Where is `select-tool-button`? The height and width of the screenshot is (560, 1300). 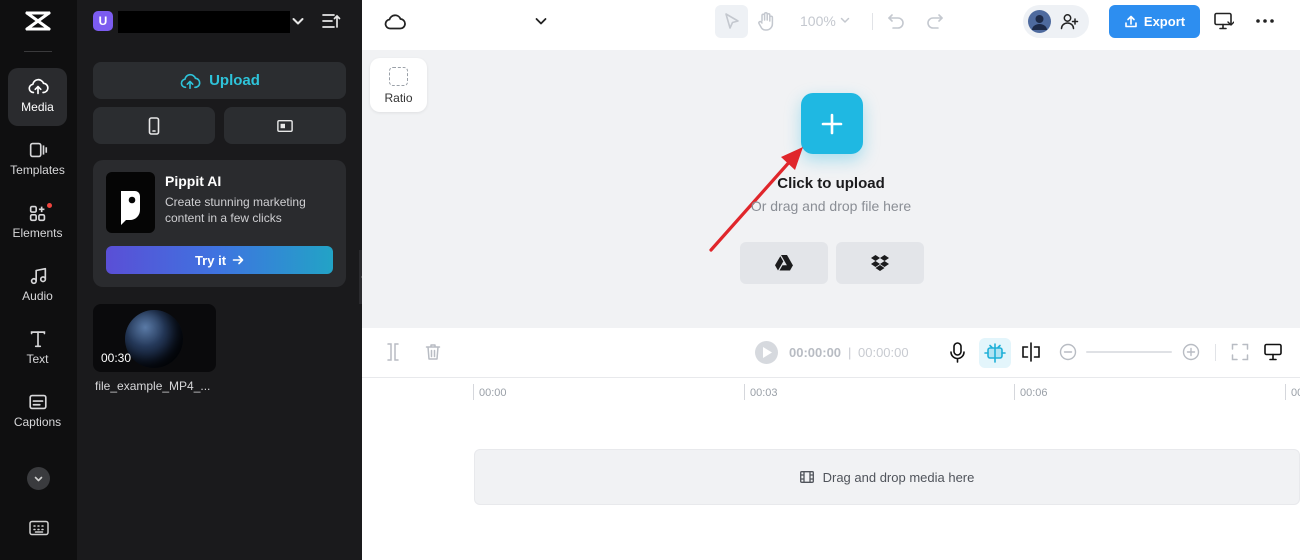
select-tool-button is located at coordinates (731, 21).